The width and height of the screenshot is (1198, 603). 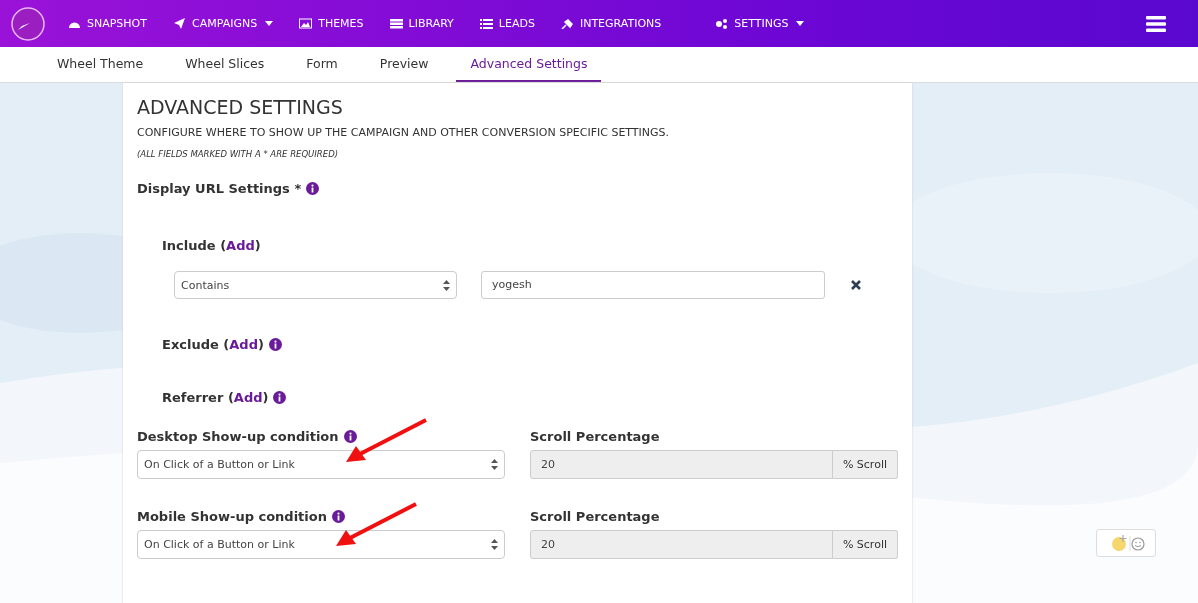 What do you see at coordinates (507, 23) in the screenshot?
I see `nav-link: LEADS` at bounding box center [507, 23].